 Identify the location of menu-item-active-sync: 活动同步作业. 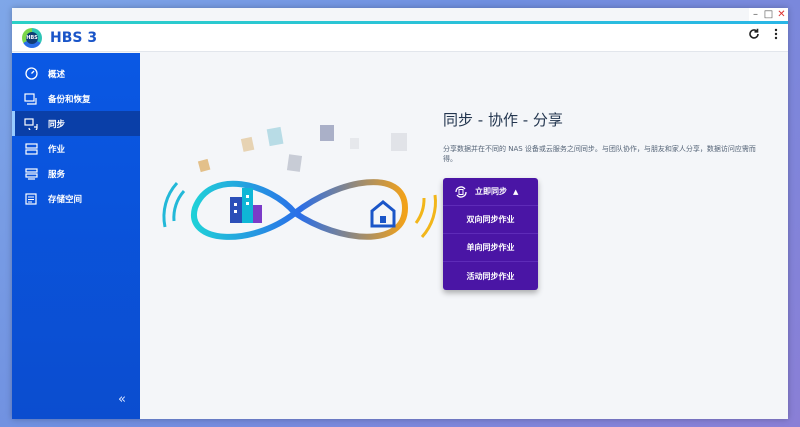
(490, 276).